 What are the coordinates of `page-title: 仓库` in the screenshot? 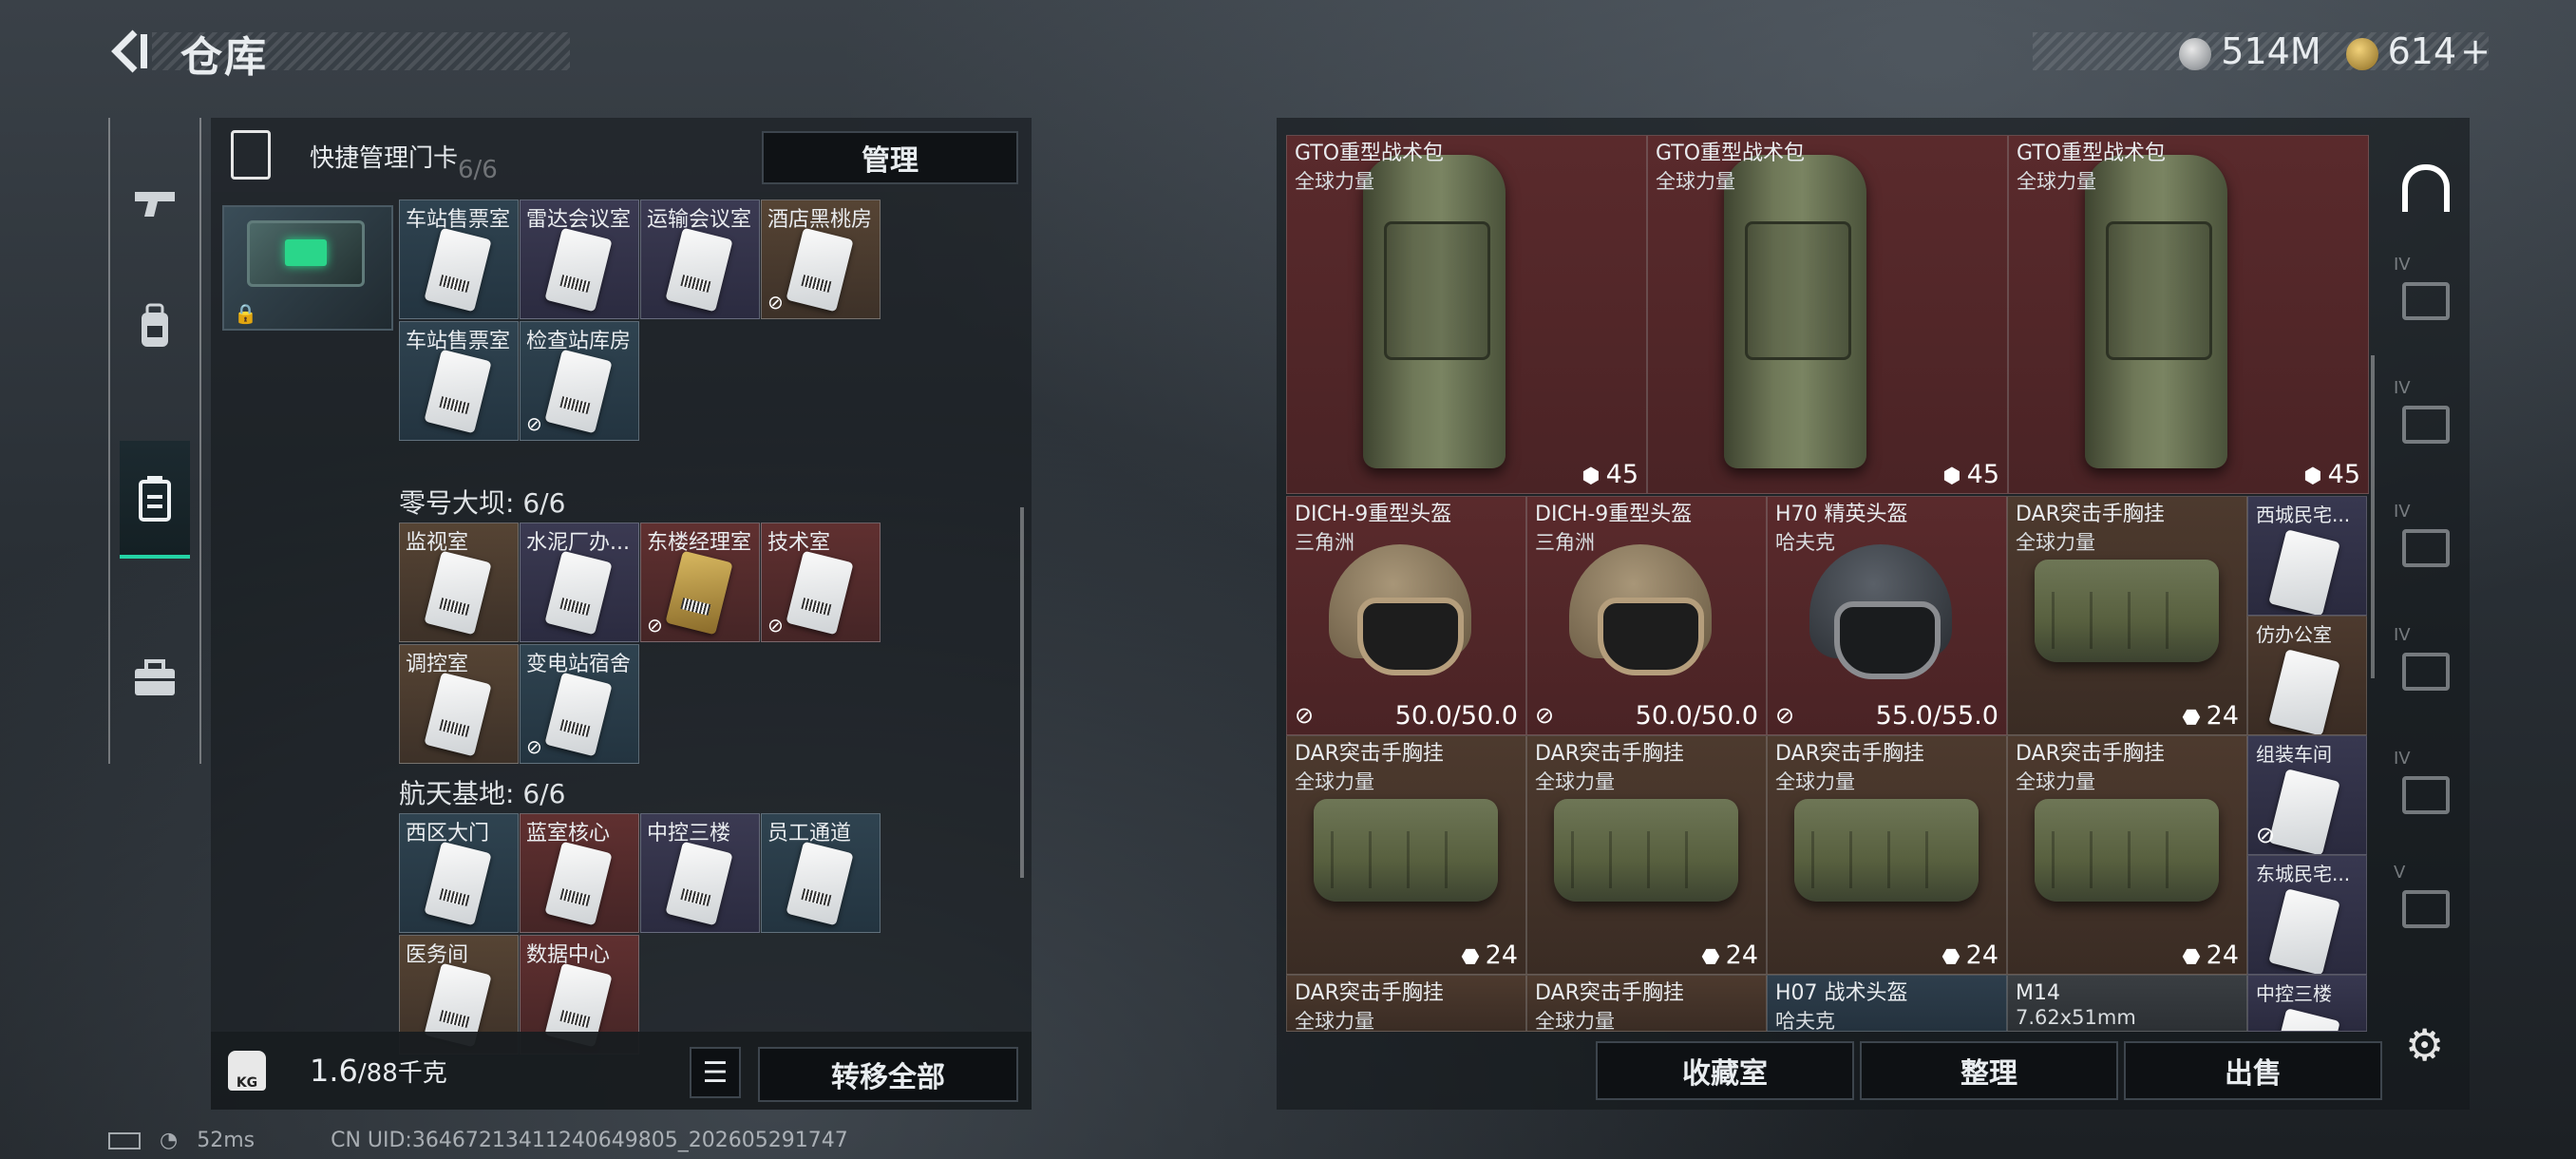 It's located at (224, 57).